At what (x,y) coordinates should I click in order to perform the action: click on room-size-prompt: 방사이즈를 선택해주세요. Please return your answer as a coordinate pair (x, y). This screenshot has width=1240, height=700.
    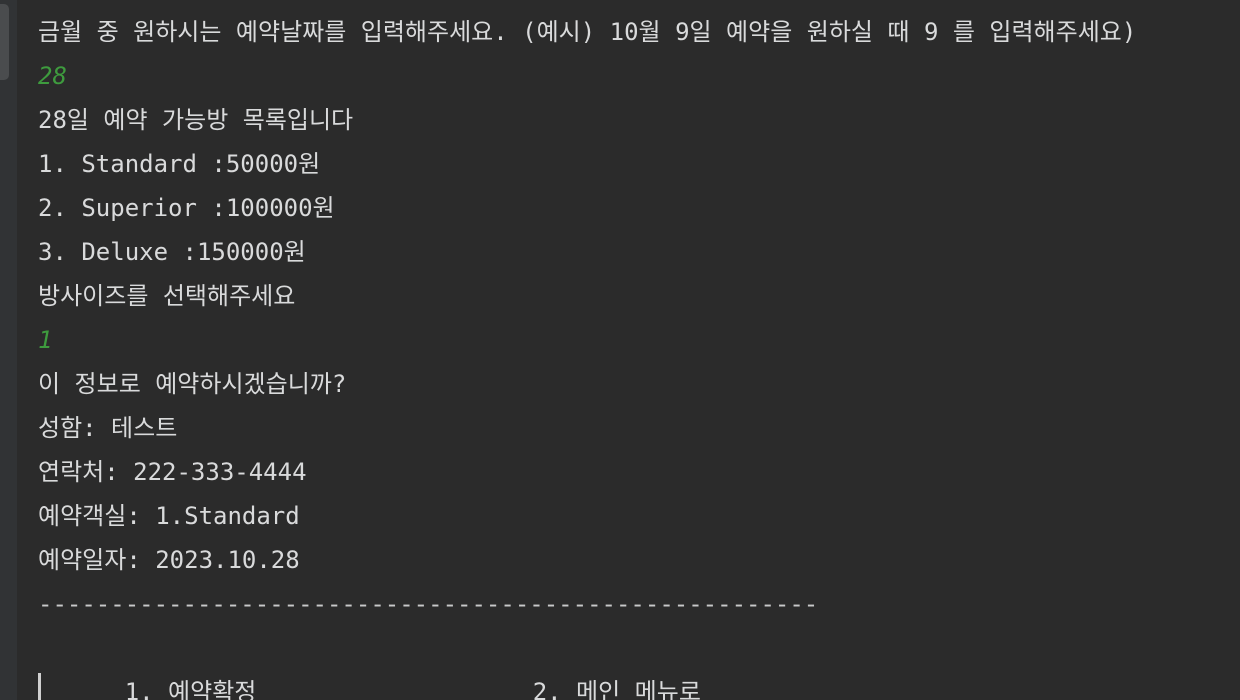
    Looking at the image, I should click on (167, 296).